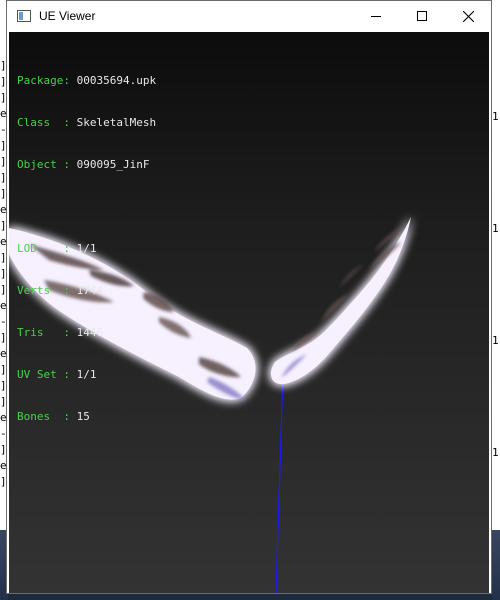 The width and height of the screenshot is (500, 600). Describe the element at coordinates (496, 300) in the screenshot. I see `background-window-right-edge: 1 1 1 1` at that location.